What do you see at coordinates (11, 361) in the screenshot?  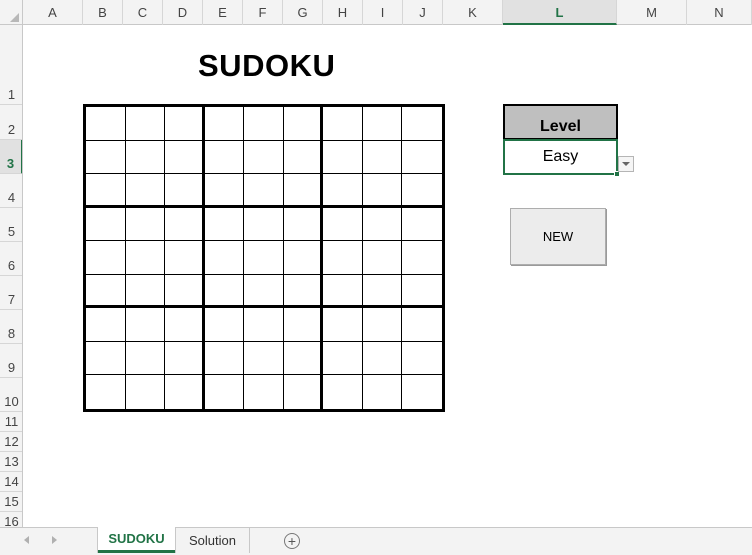 I see `row-header-9: 9` at bounding box center [11, 361].